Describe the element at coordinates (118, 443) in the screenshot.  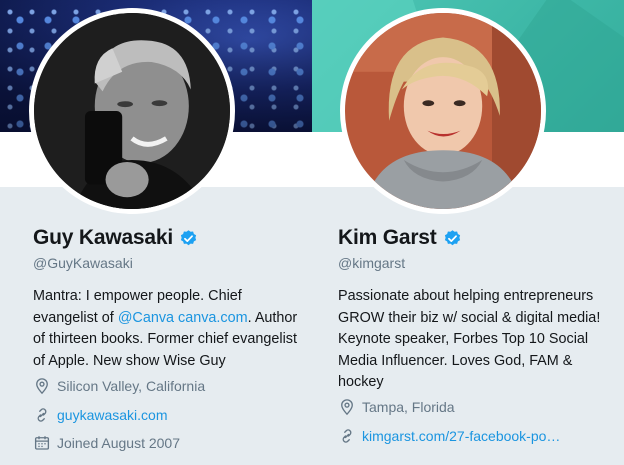
I see `join-date: Joined August 2007` at that location.